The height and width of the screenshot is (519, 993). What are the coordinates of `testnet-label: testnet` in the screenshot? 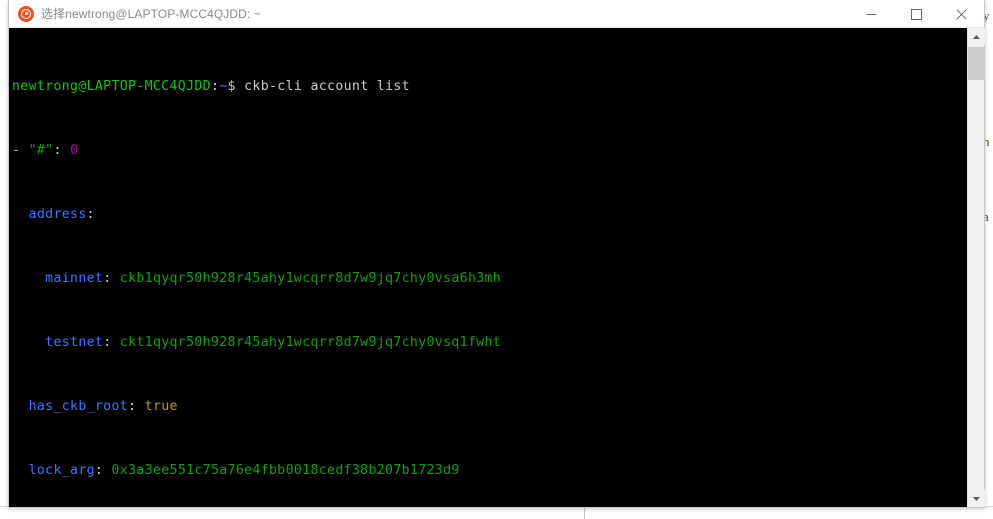 It's located at (58, 342).